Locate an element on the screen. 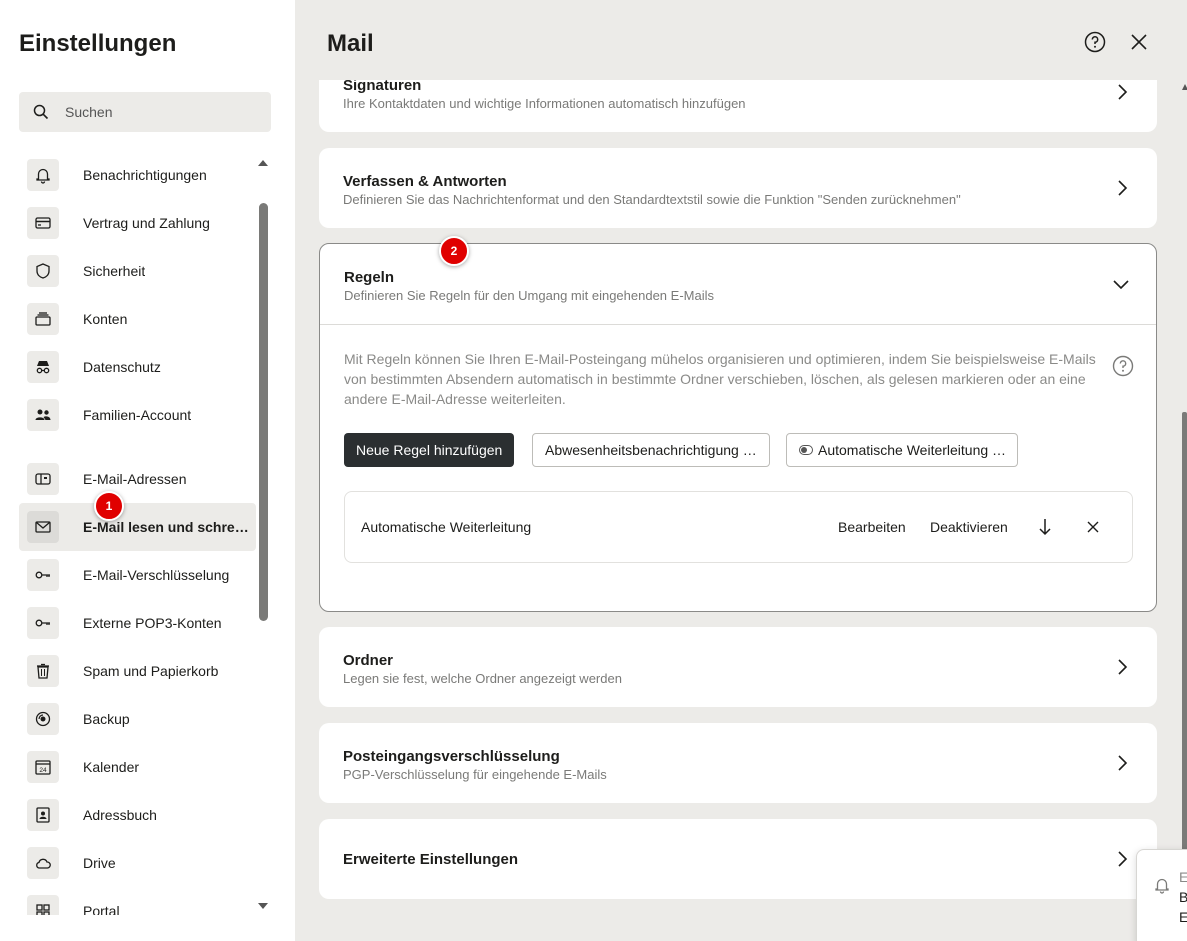 The image size is (1187, 941). sidebar-item-kalender: 24 Kalender is located at coordinates (137, 767).